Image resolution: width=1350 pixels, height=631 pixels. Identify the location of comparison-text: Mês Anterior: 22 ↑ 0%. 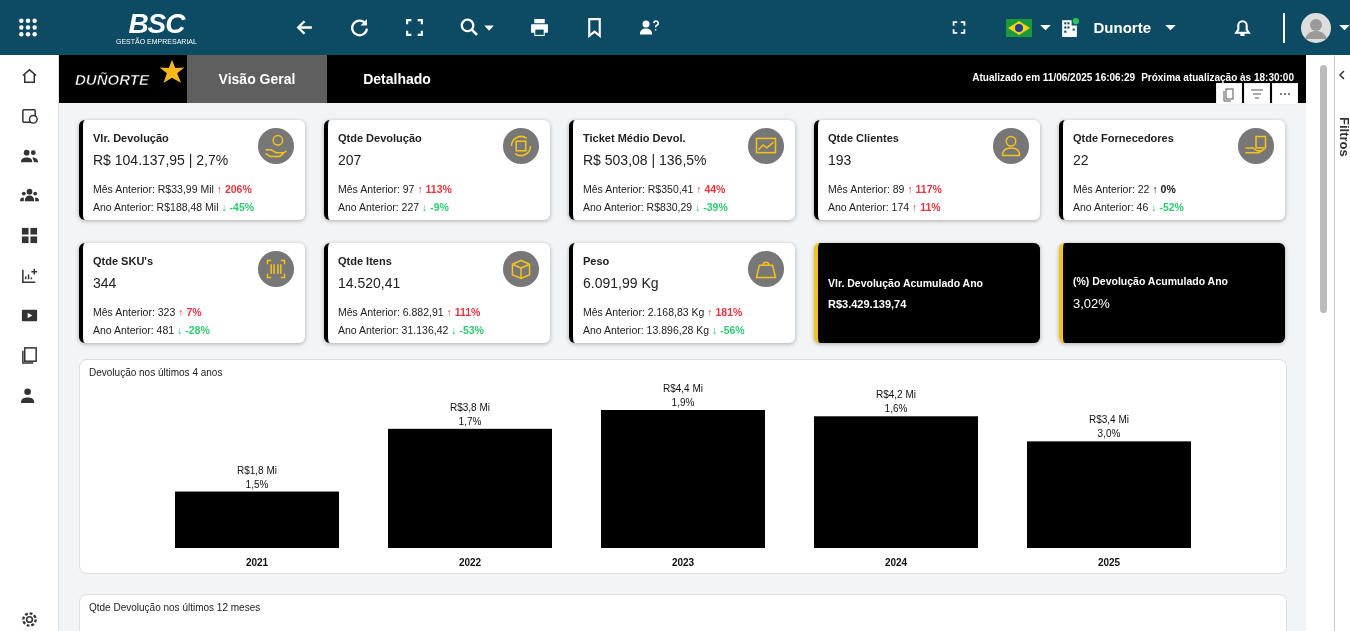
(1125, 189).